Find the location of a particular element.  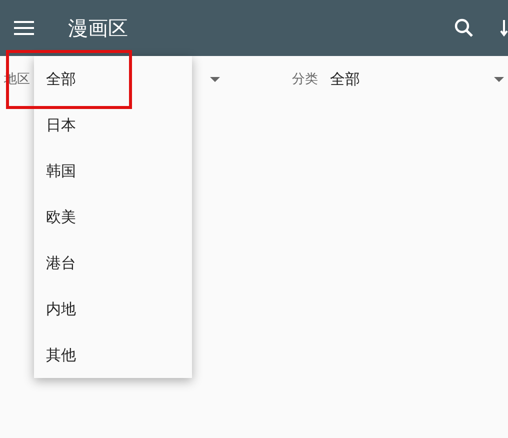

search-icon is located at coordinates (464, 28).